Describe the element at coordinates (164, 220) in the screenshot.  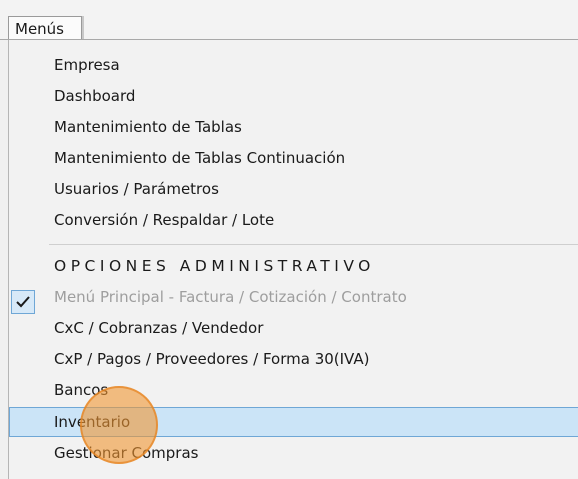
I see `menu-item-label: Conversión / Respaldar / Lote` at that location.